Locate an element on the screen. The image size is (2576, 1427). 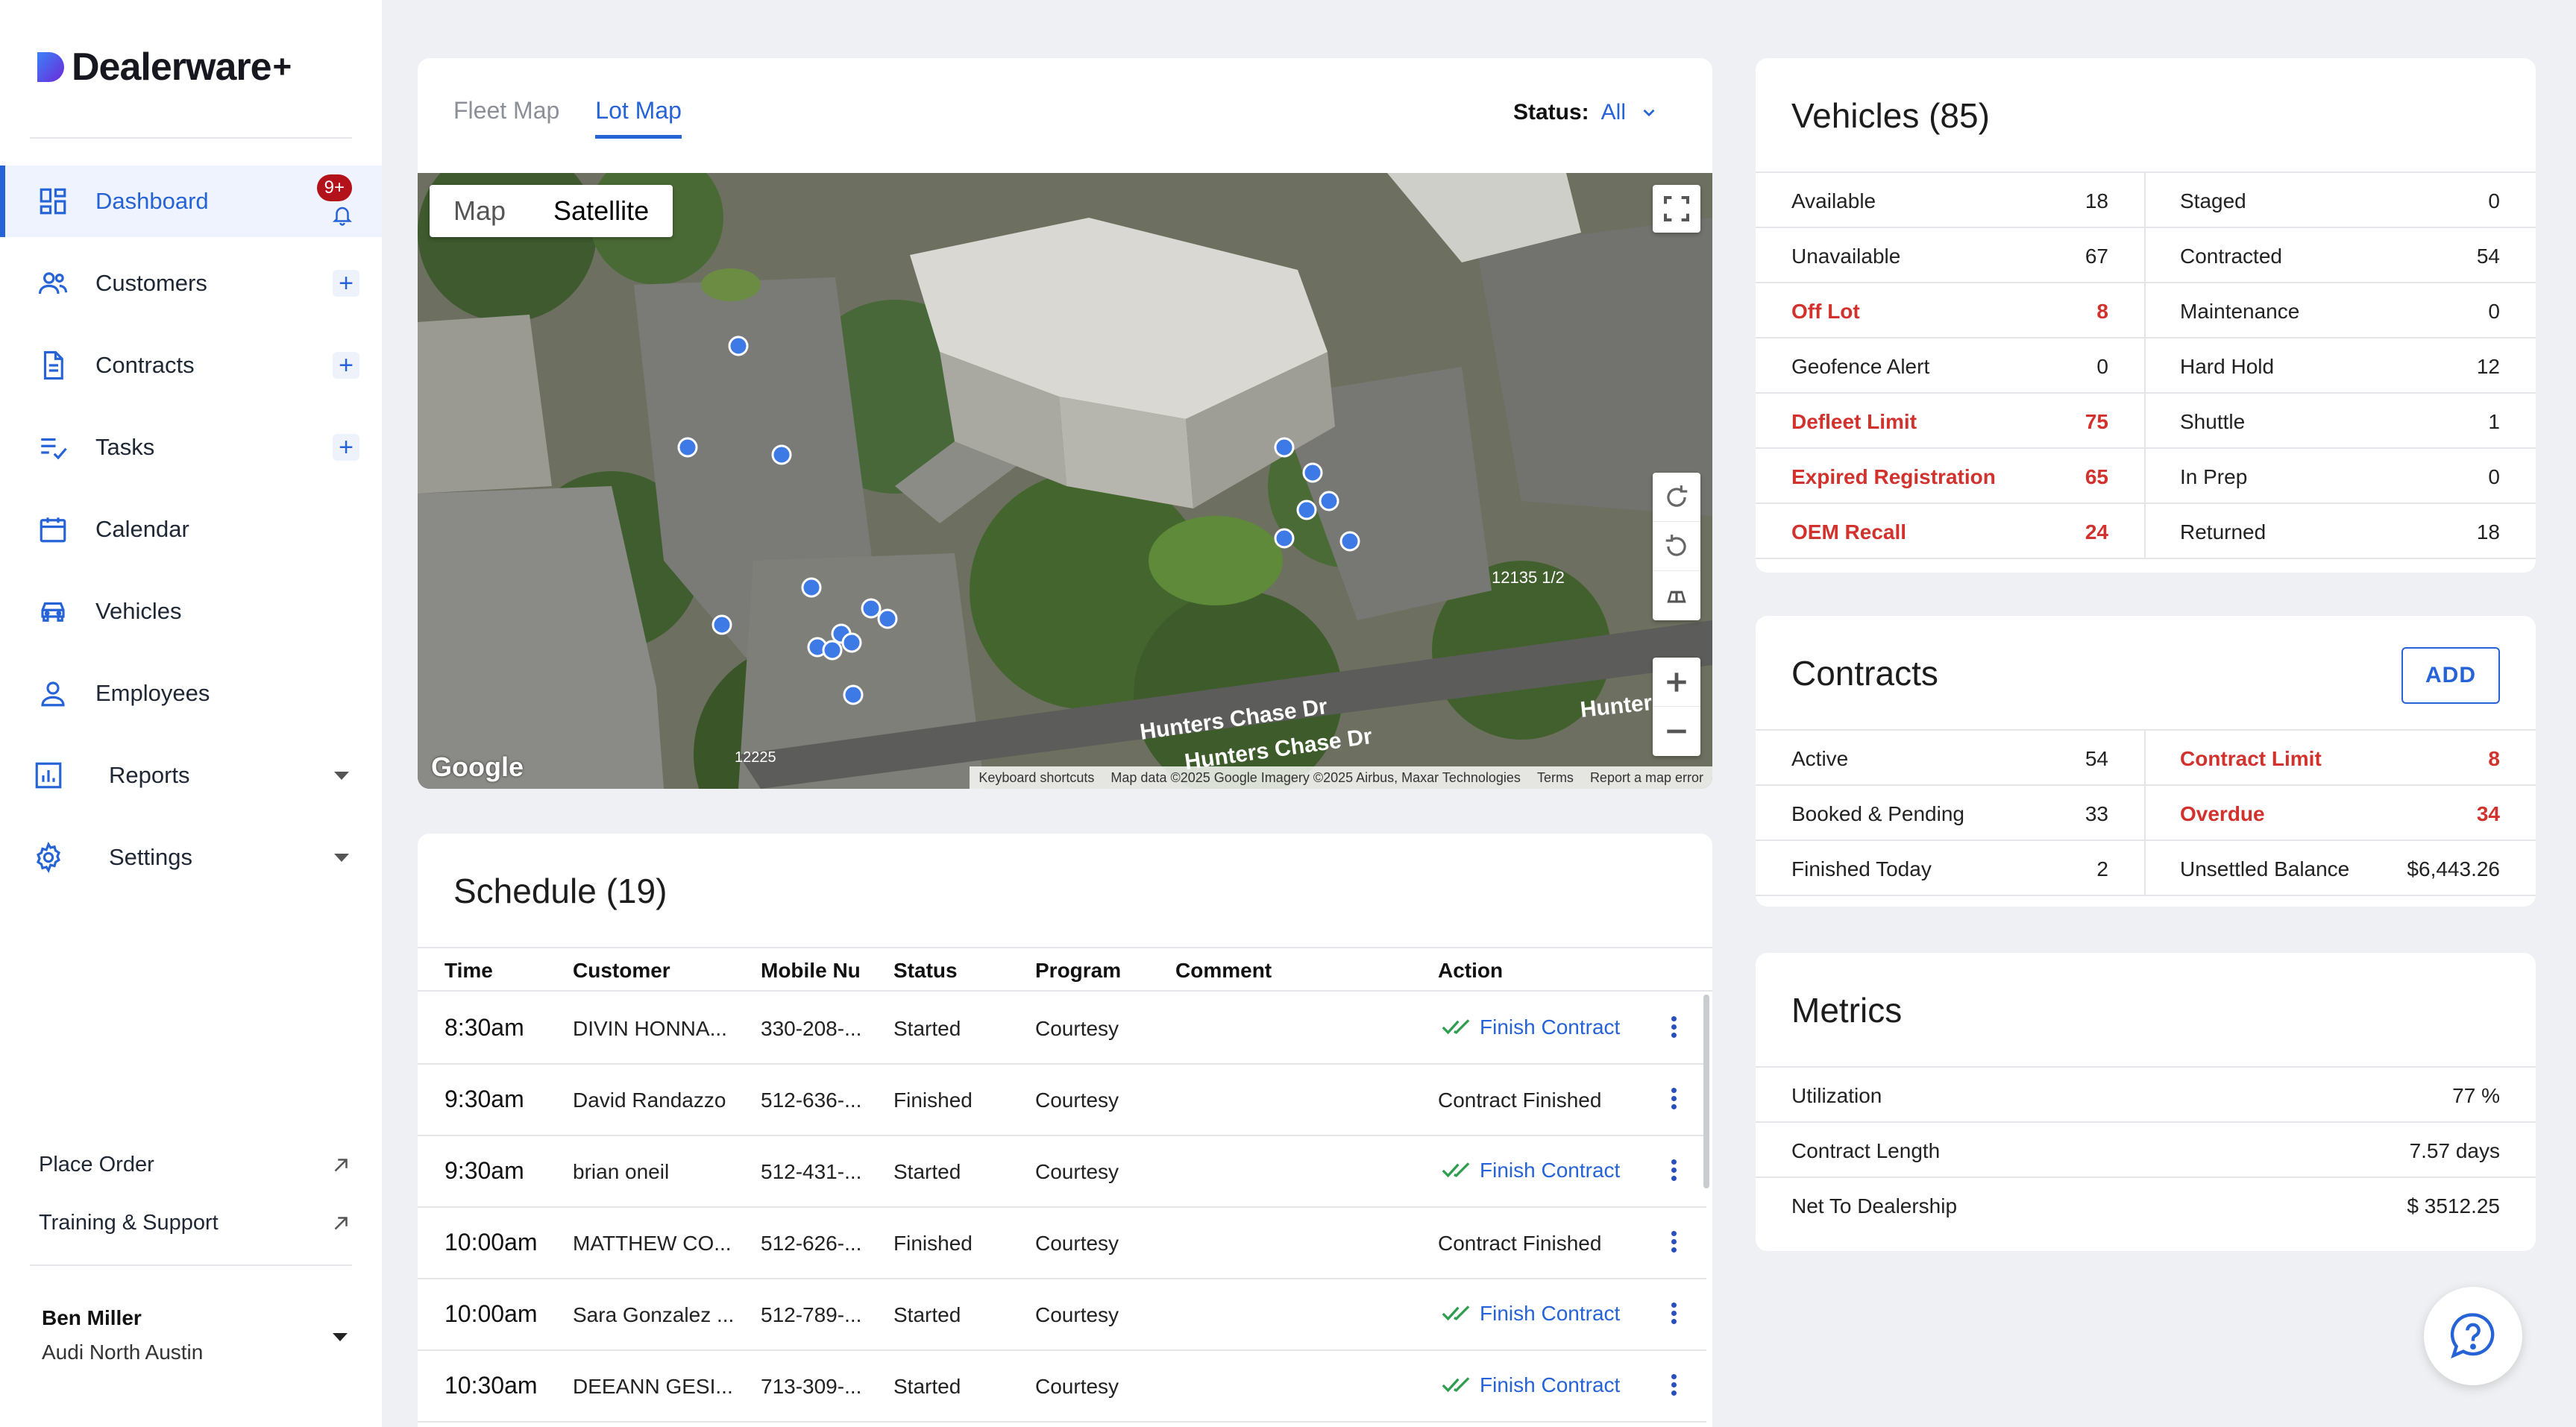
tab-lot-map: Lot Map is located at coordinates (639, 118).